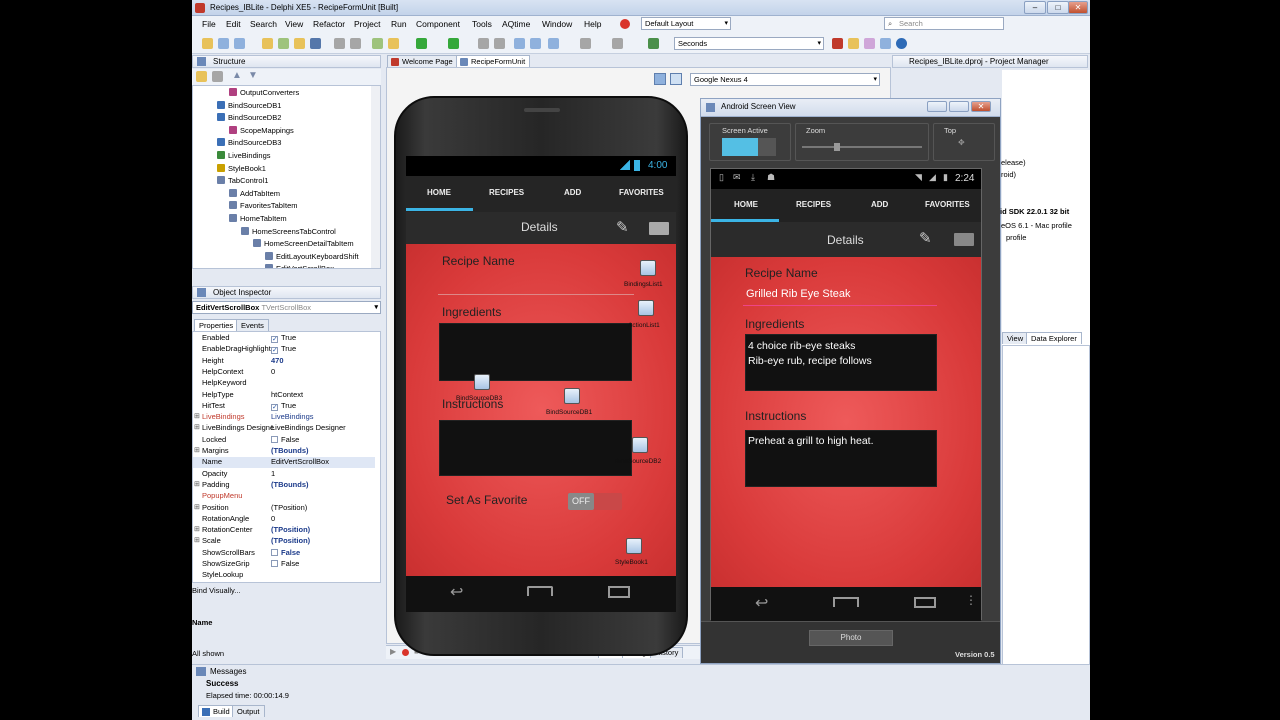 The width and height of the screenshot is (1280, 720). Describe the element at coordinates (273, 473) in the screenshot. I see `property-value: 1` at that location.